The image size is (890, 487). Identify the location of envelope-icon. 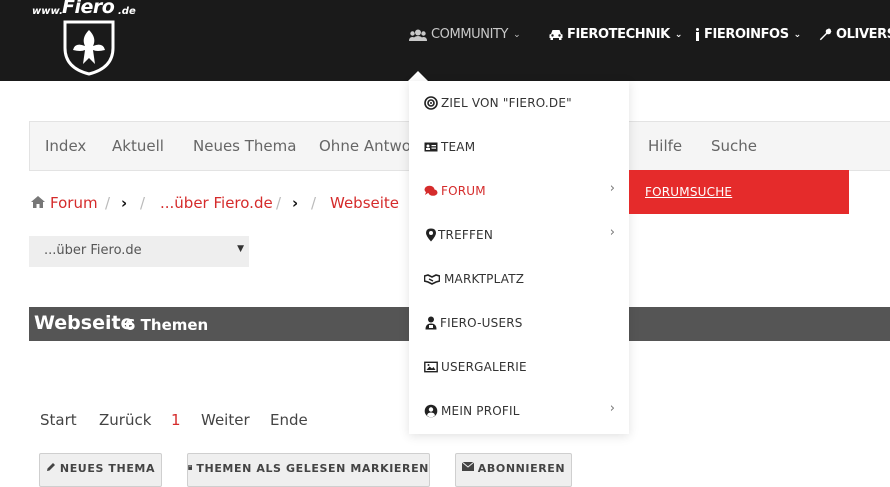
(467, 466).